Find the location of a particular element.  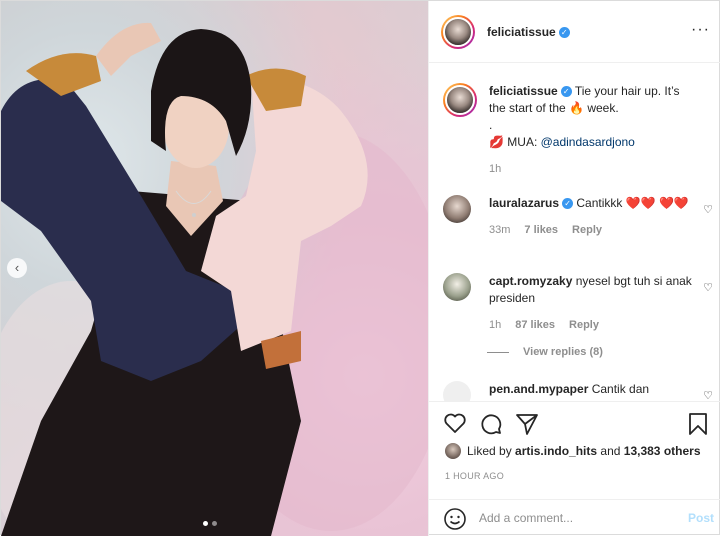

comment-username: pen.and.mypaper is located at coordinates (538, 389).